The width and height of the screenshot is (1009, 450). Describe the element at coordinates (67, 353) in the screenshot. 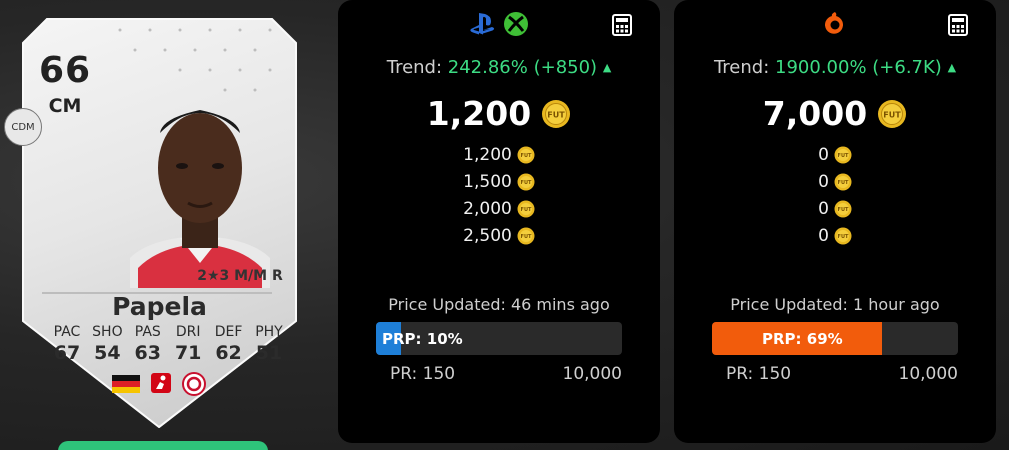

I see `stat-value: 67` at that location.